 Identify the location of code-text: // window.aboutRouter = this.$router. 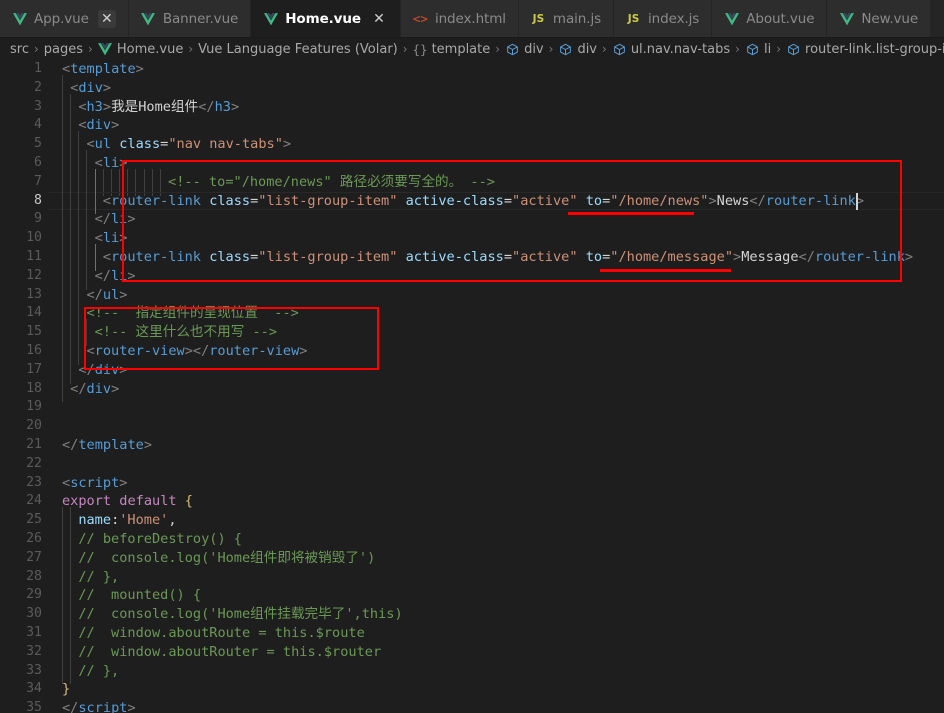
(493, 652).